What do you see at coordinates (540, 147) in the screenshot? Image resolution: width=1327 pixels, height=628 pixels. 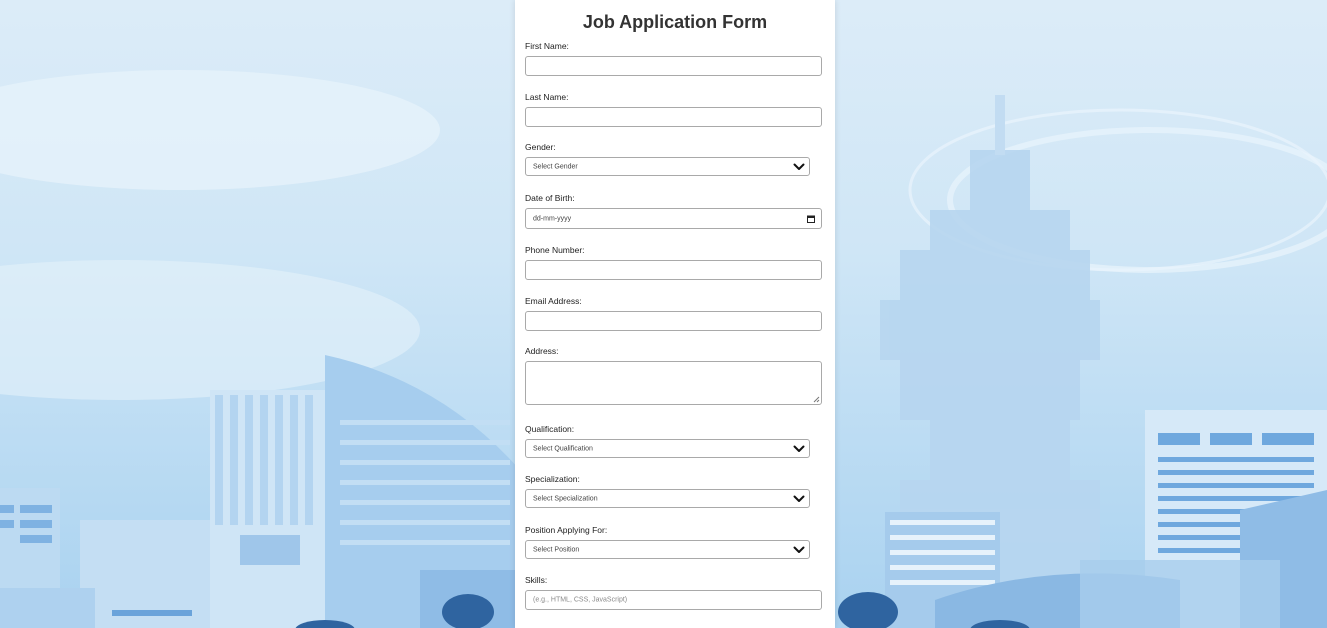 I see `gender-label: Gender:` at bounding box center [540, 147].